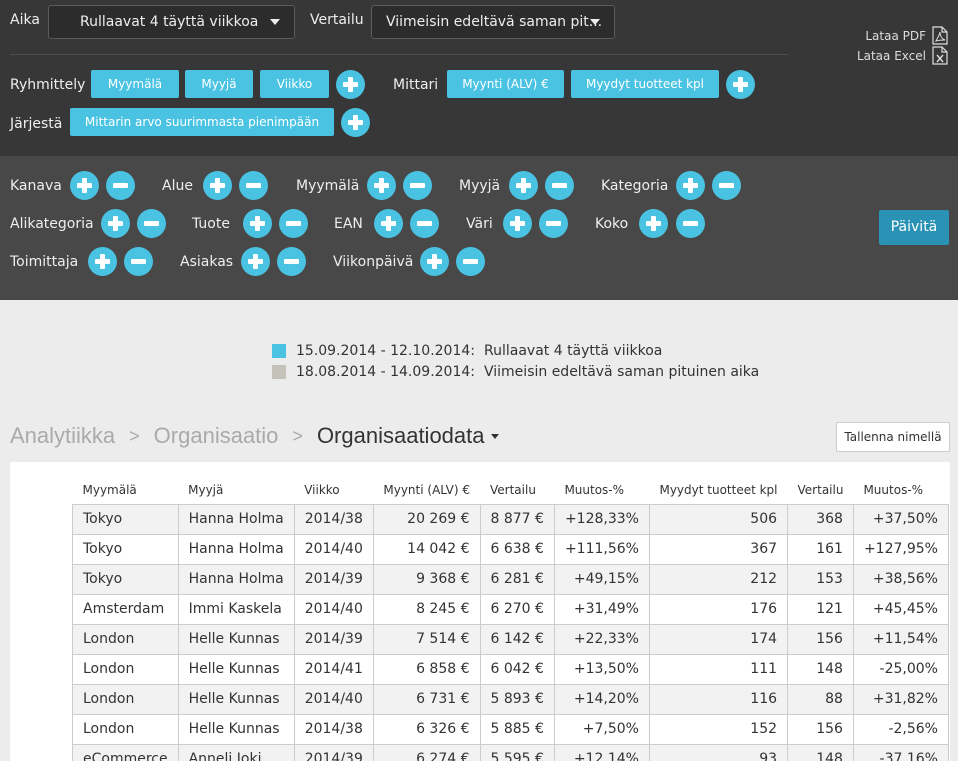 This screenshot has height=761, width=958. Describe the element at coordinates (333, 729) in the screenshot. I see `table-cell: 2014/38` at that location.